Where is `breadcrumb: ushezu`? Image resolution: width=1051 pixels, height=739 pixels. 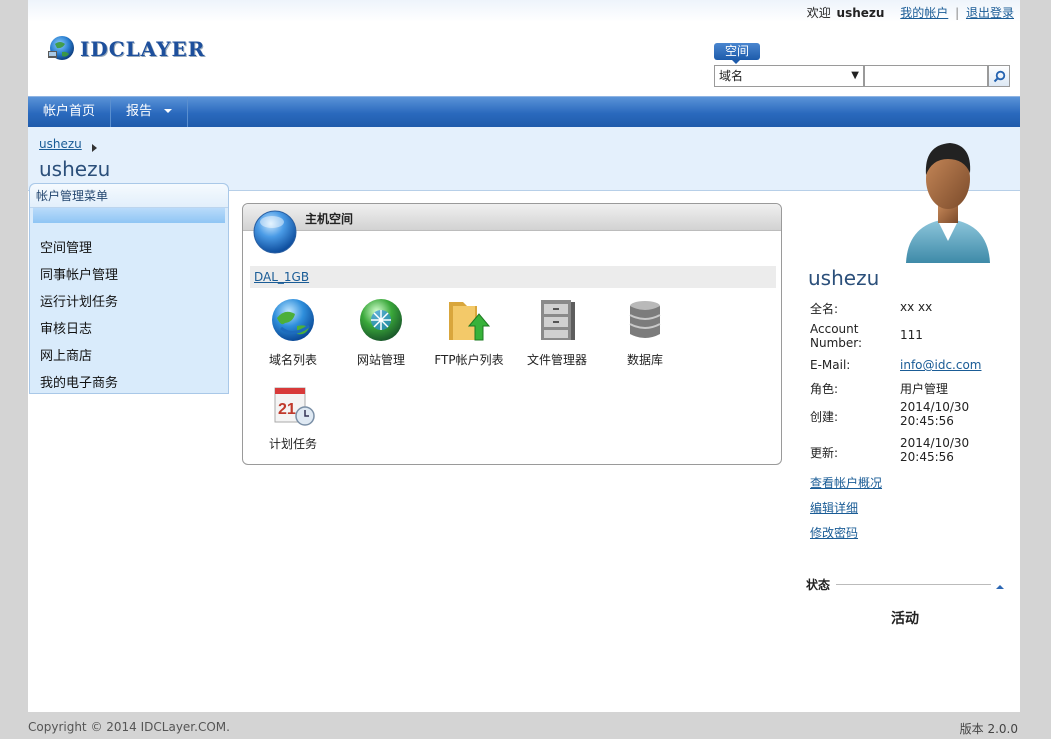 breadcrumb: ushezu is located at coordinates (70, 144).